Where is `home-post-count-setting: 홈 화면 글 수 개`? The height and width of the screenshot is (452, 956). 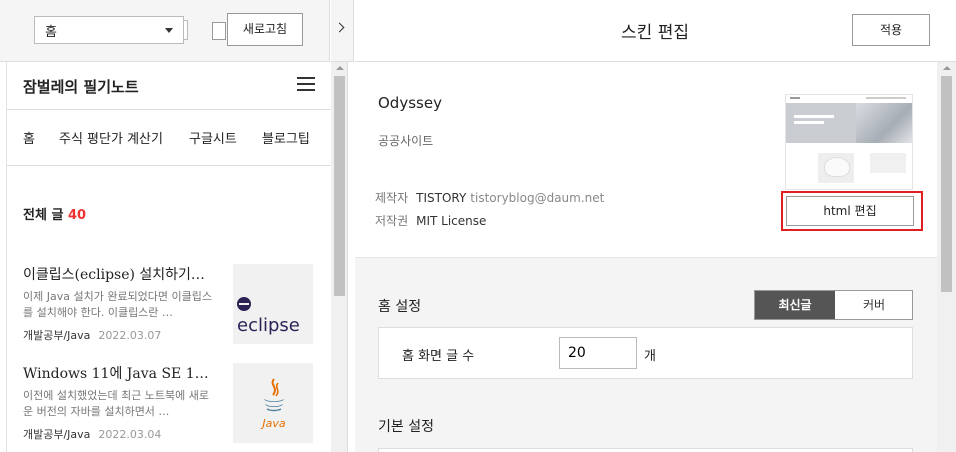
home-post-count-setting: 홈 화면 글 수 개 is located at coordinates (645, 353).